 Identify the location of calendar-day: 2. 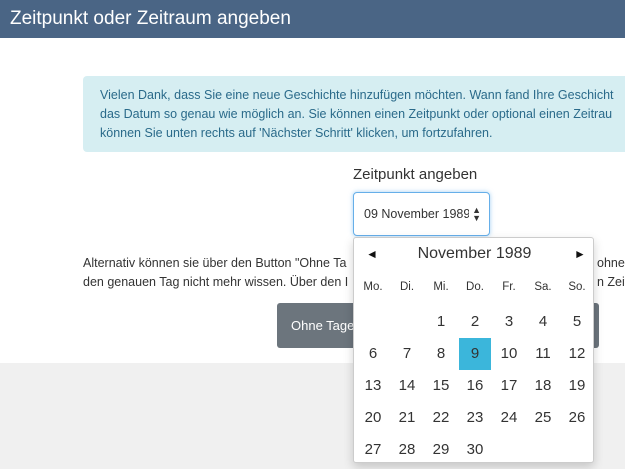
(475, 322).